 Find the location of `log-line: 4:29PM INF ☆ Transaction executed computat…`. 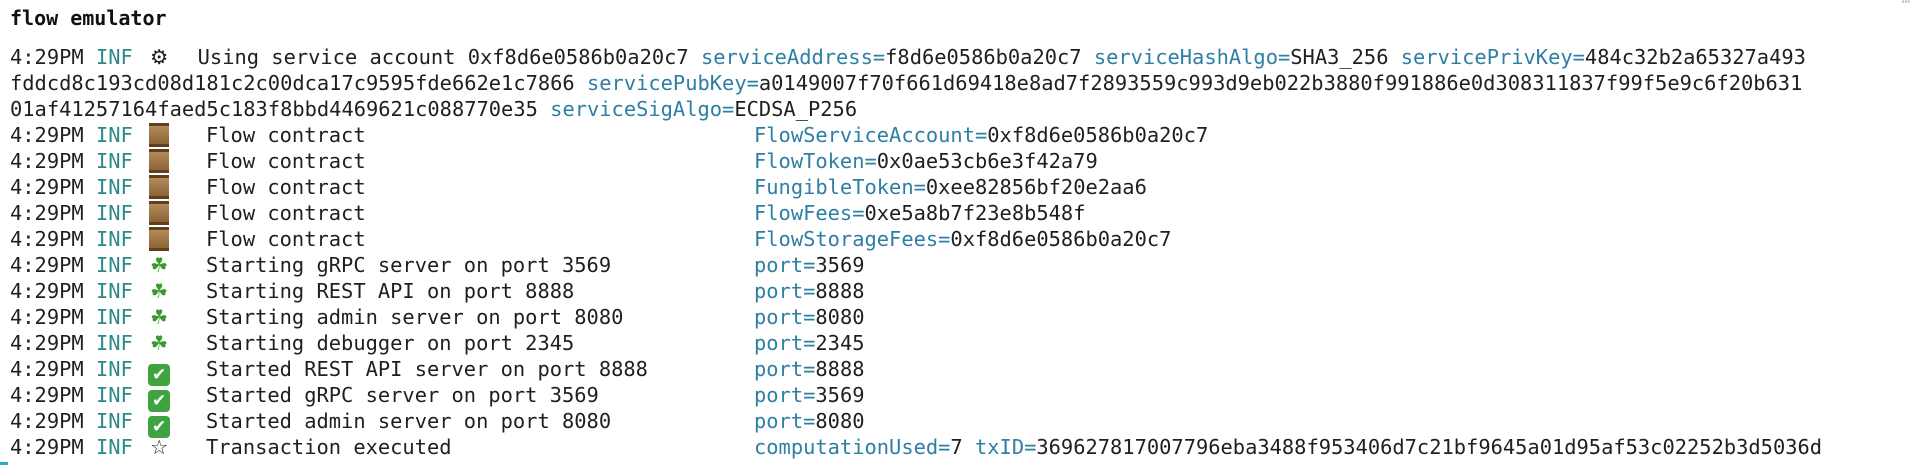

log-line: 4:29PM INF ☆ Transaction executed computat… is located at coordinates (965, 447).